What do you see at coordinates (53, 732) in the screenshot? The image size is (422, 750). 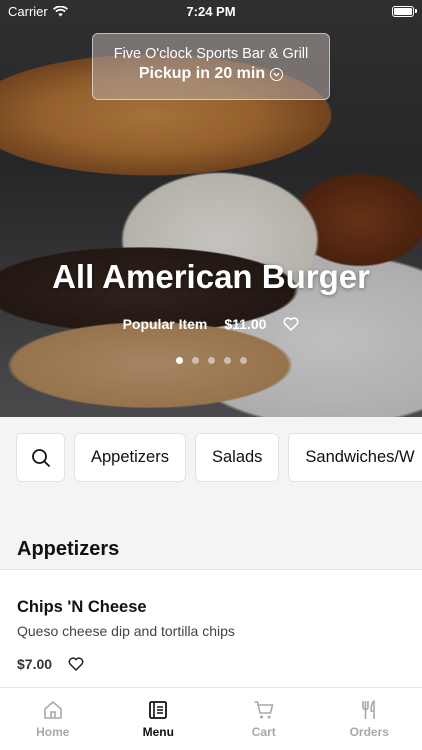 I see `tab-label: Home` at bounding box center [53, 732].